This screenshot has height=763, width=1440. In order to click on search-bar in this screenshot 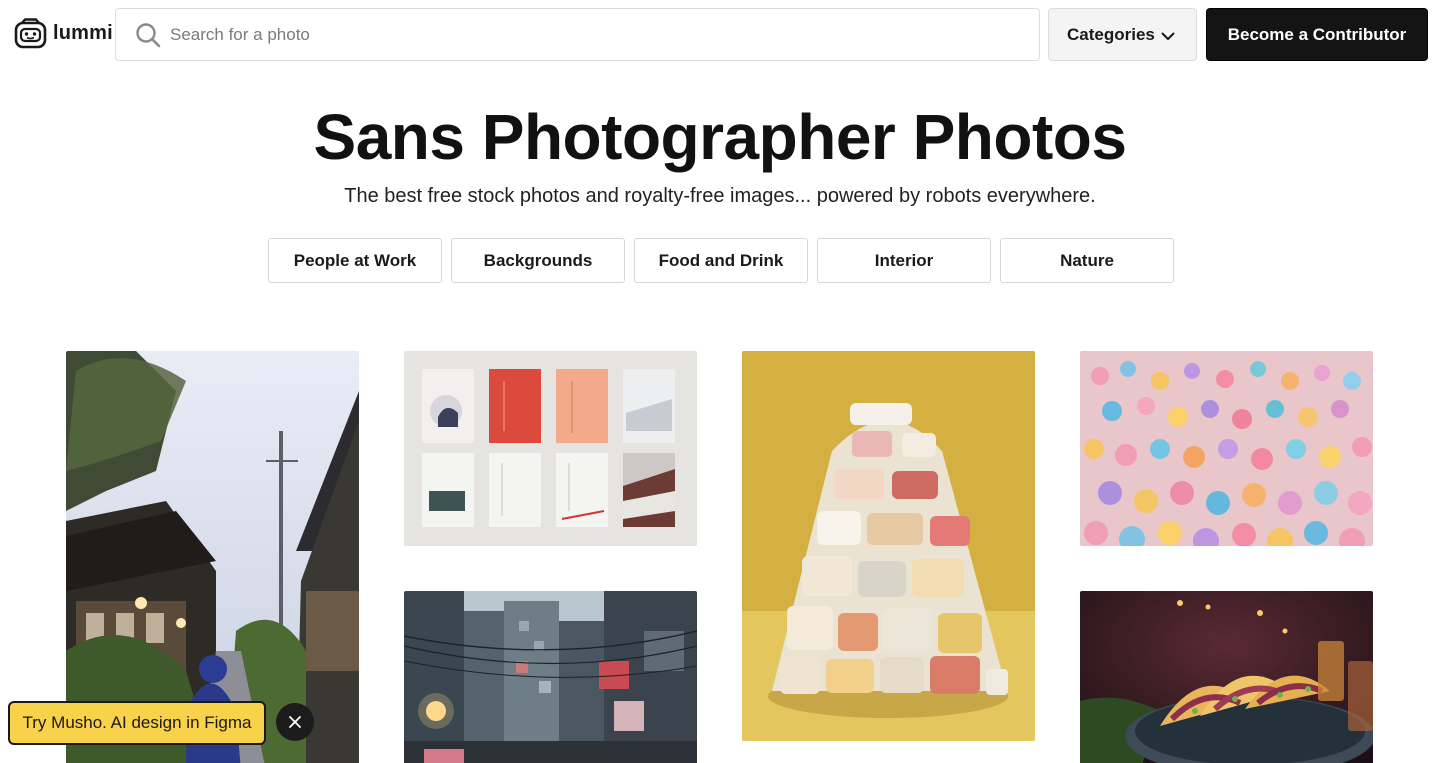, I will do `click(577, 34)`.